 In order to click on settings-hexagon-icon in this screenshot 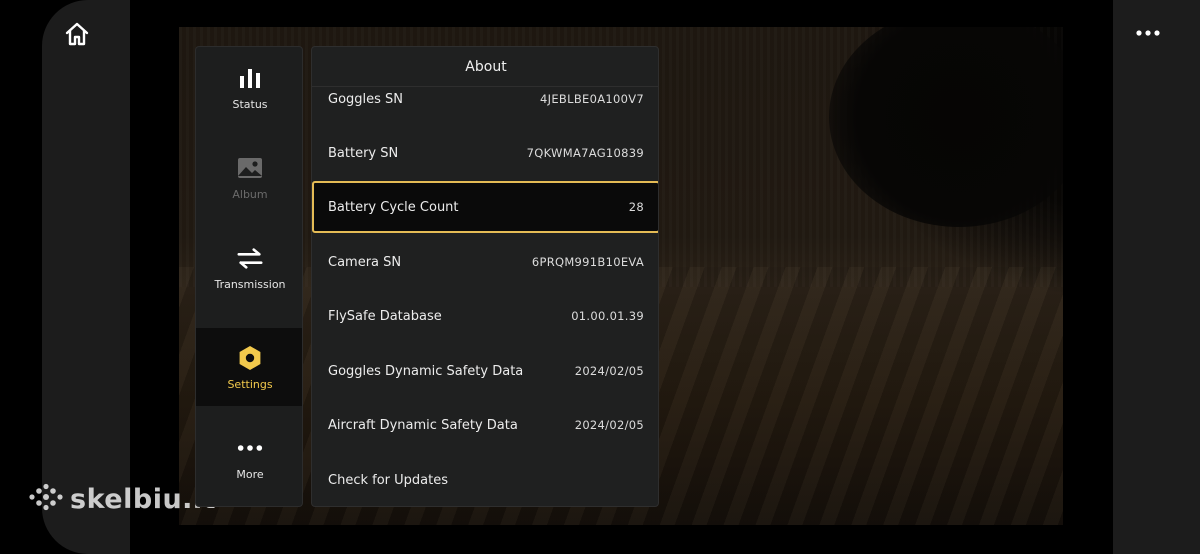, I will do `click(250, 358)`.